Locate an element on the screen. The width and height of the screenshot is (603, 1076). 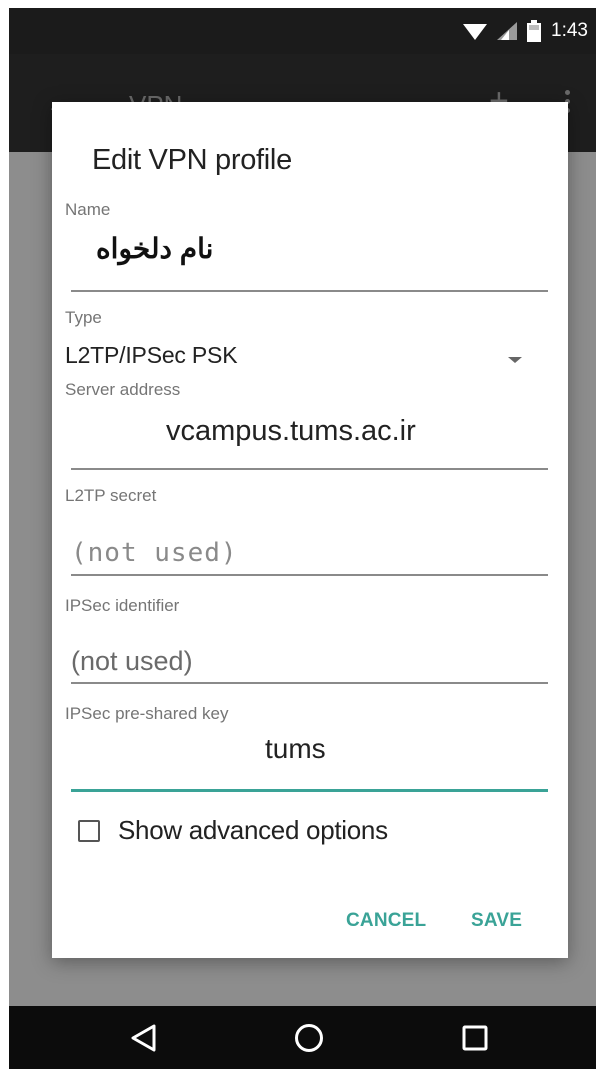
show-advanced-checkbox is located at coordinates (89, 831).